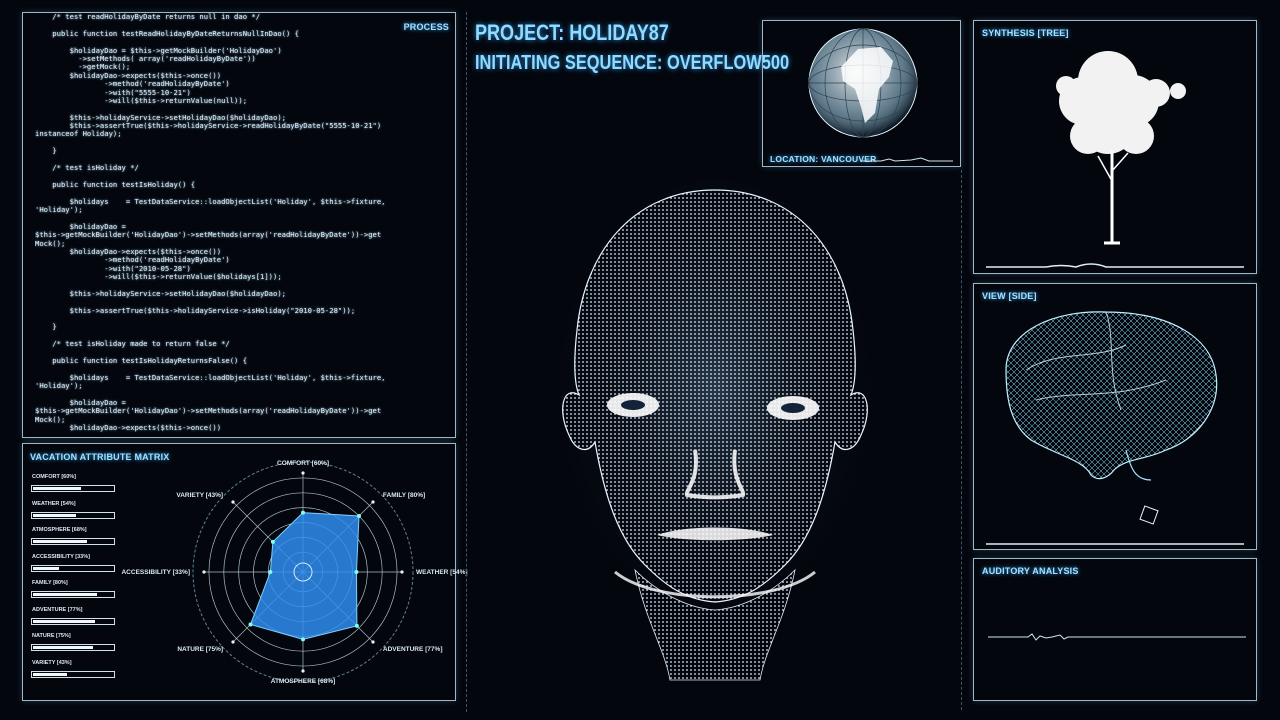  Describe the element at coordinates (304, 576) in the screenshot. I see `radar-area` at that location.